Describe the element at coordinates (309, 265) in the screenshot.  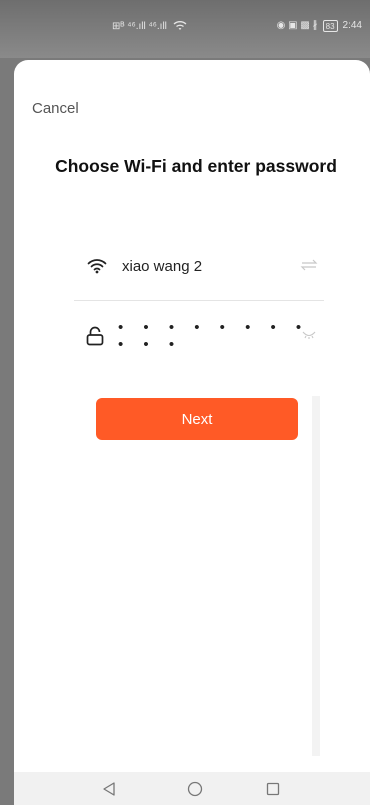
I see `swap-icon` at that location.